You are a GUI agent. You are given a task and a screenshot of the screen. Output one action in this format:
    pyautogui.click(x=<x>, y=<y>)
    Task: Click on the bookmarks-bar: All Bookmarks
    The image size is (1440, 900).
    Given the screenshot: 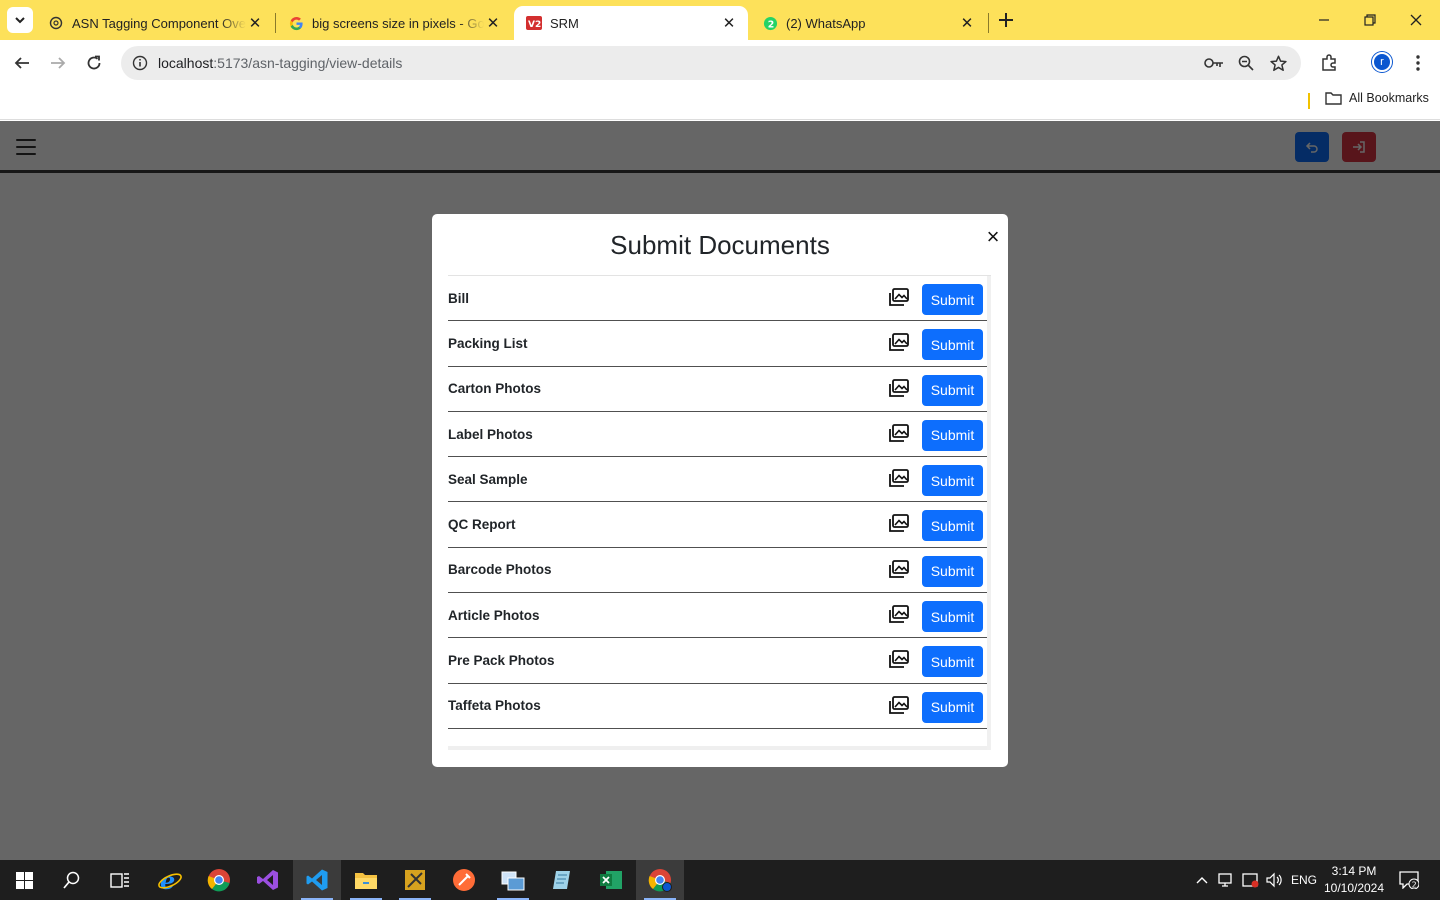 What is the action you would take?
    pyautogui.click(x=720, y=103)
    